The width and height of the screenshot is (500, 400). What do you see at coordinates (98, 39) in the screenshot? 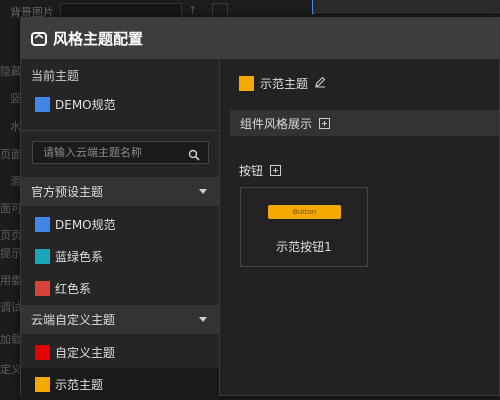
I see `modal-title: 风格主题配置` at bounding box center [98, 39].